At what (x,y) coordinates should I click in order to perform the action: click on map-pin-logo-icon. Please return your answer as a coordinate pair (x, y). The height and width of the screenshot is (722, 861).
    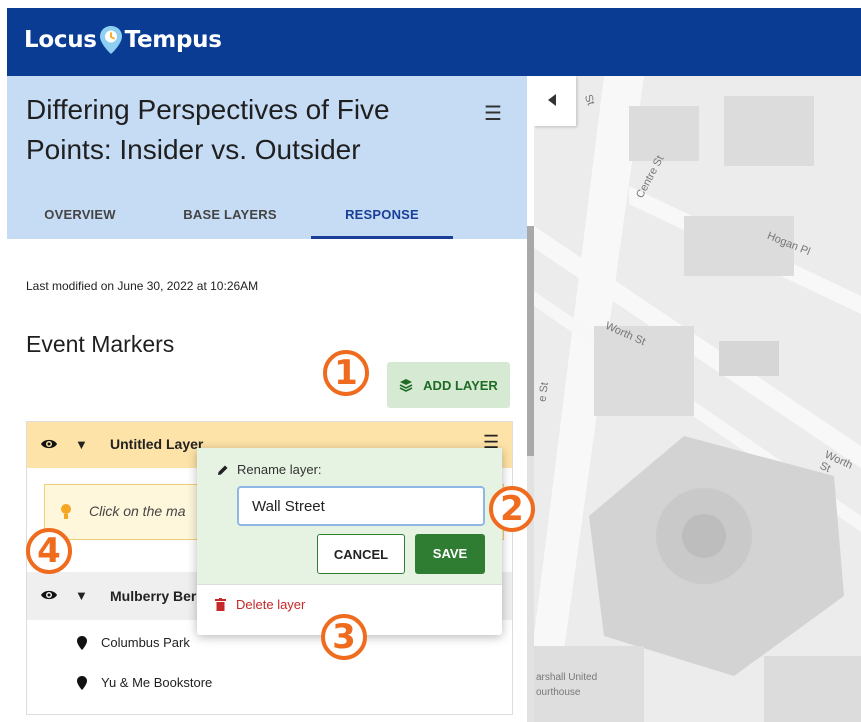
    Looking at the image, I should click on (110, 40).